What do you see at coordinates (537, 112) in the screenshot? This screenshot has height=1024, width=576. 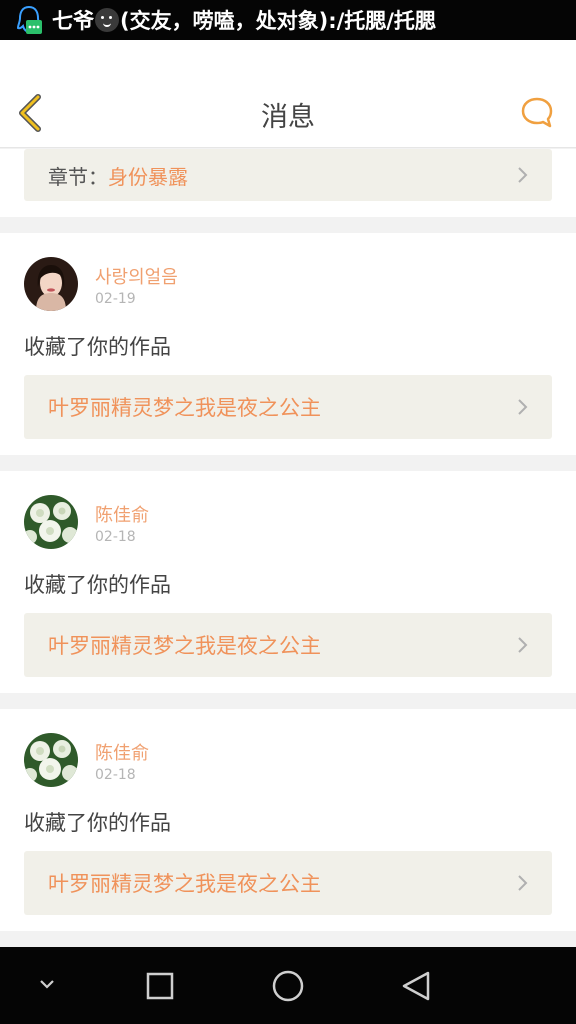 I see `chat-bubble-icon` at bounding box center [537, 112].